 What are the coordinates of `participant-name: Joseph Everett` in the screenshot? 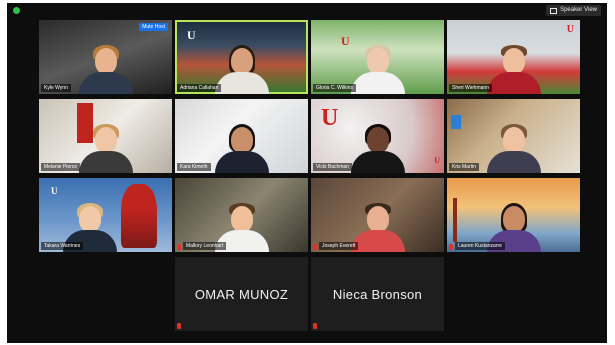 It's located at (339, 246).